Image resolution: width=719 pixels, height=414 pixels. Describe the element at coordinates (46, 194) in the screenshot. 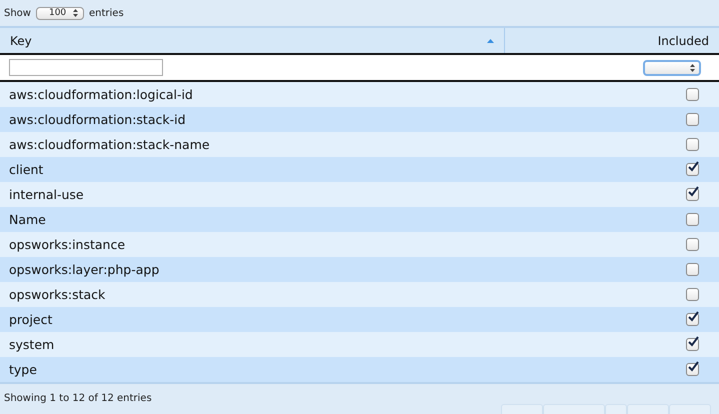

I see `key-cell: internal-use` at that location.